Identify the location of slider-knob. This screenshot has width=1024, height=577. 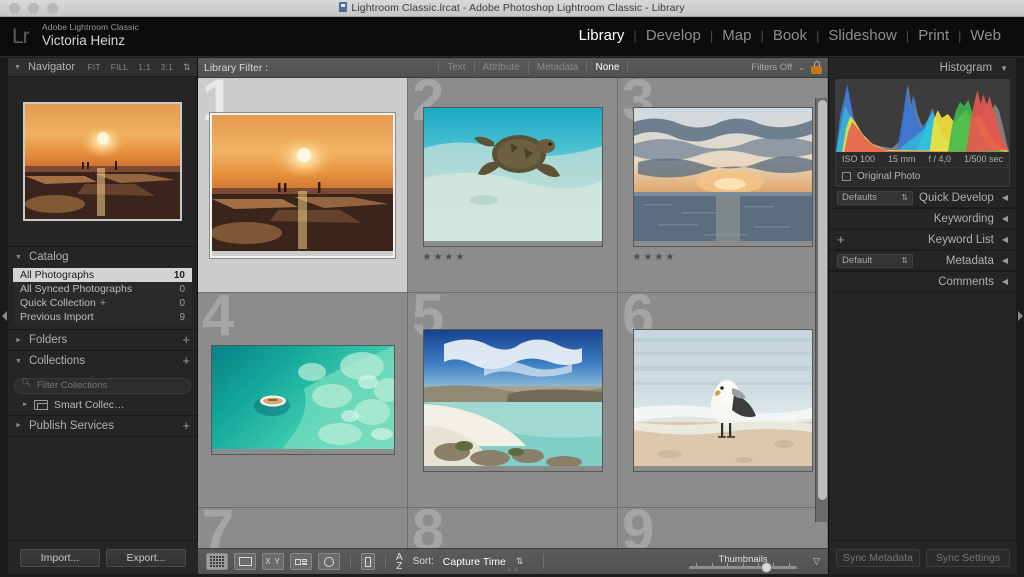
(767, 567).